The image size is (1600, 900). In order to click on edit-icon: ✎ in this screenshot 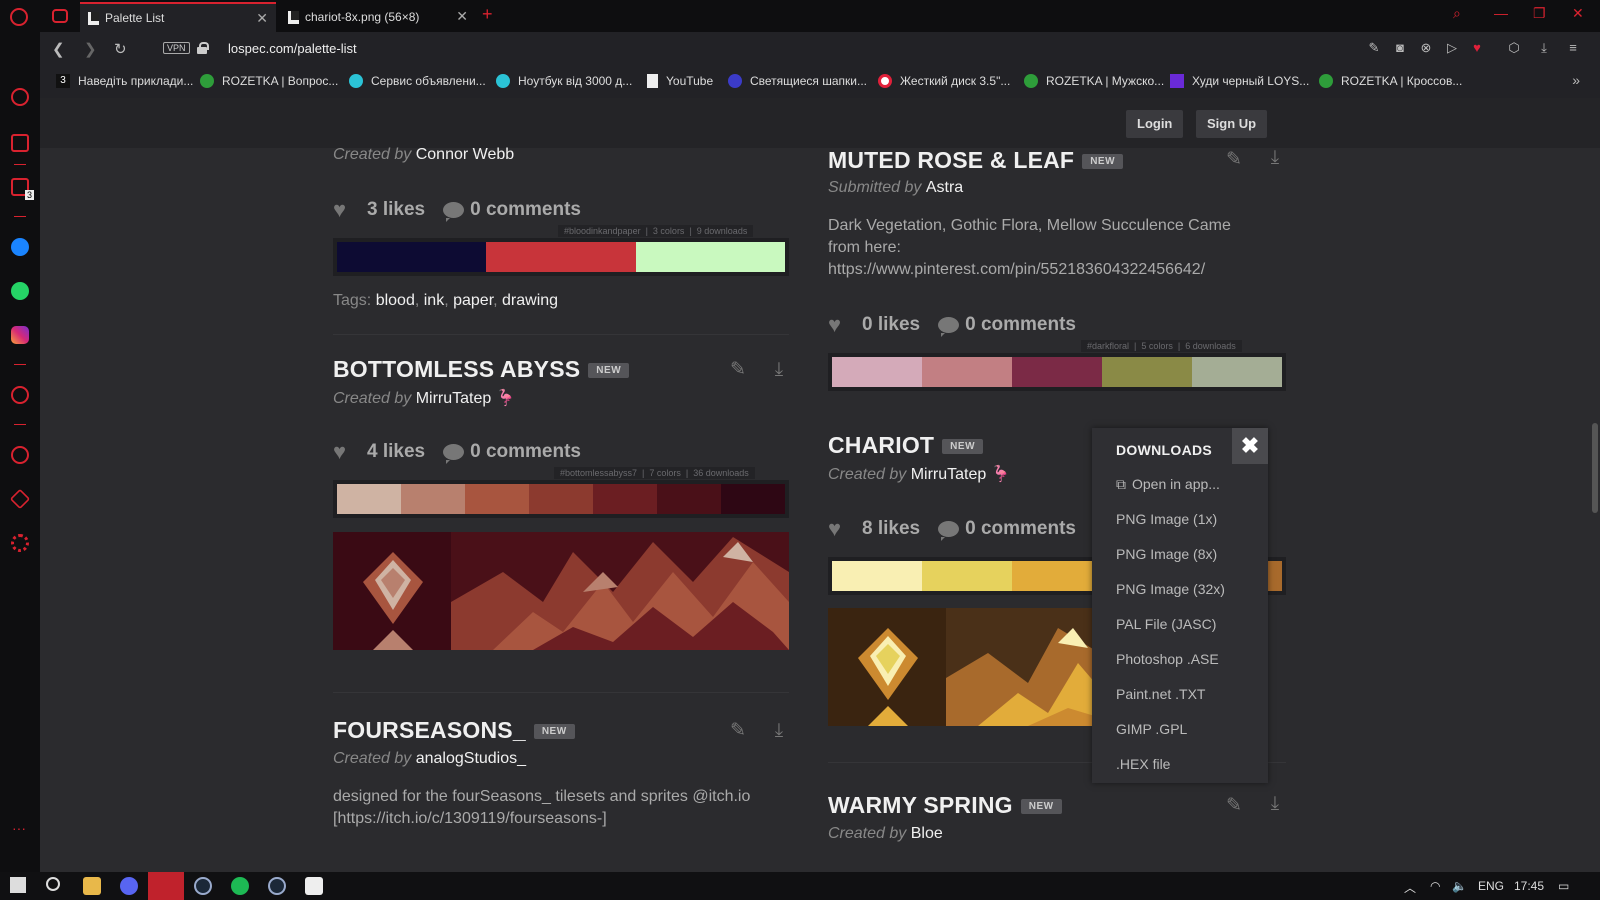, I will do `click(1374, 48)`.